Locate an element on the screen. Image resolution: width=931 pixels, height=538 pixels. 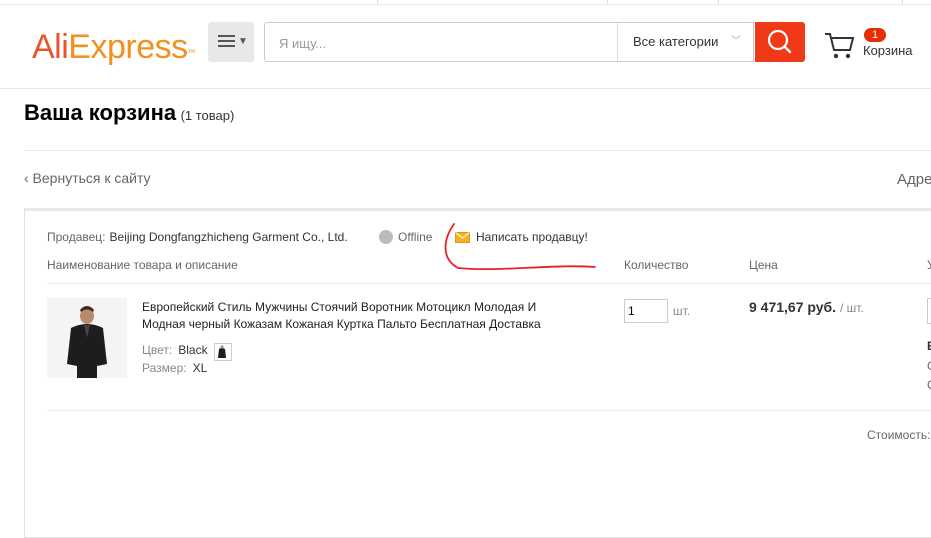
item-price: 9 471,67 руб. / шт. is located at coordinates (806, 307).